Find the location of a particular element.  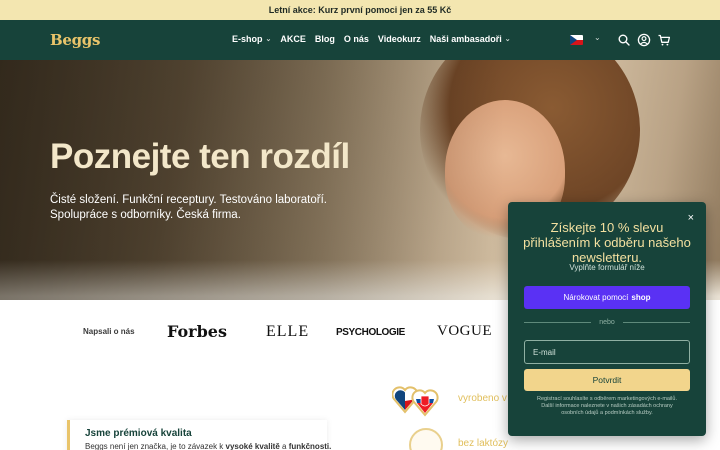

nav-item-blog: Blog is located at coordinates (325, 39).